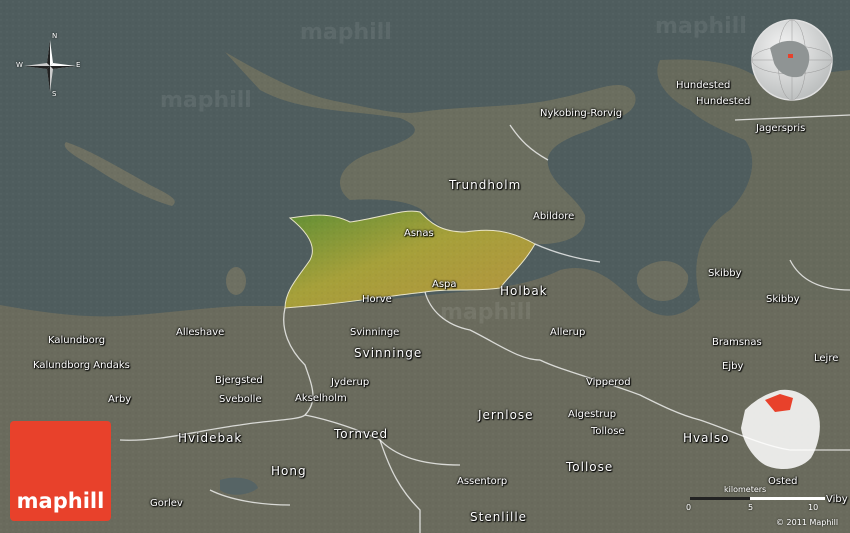 The height and width of the screenshot is (533, 850). Describe the element at coordinates (485, 185) in the screenshot. I see `place-label: Trundholm` at that location.